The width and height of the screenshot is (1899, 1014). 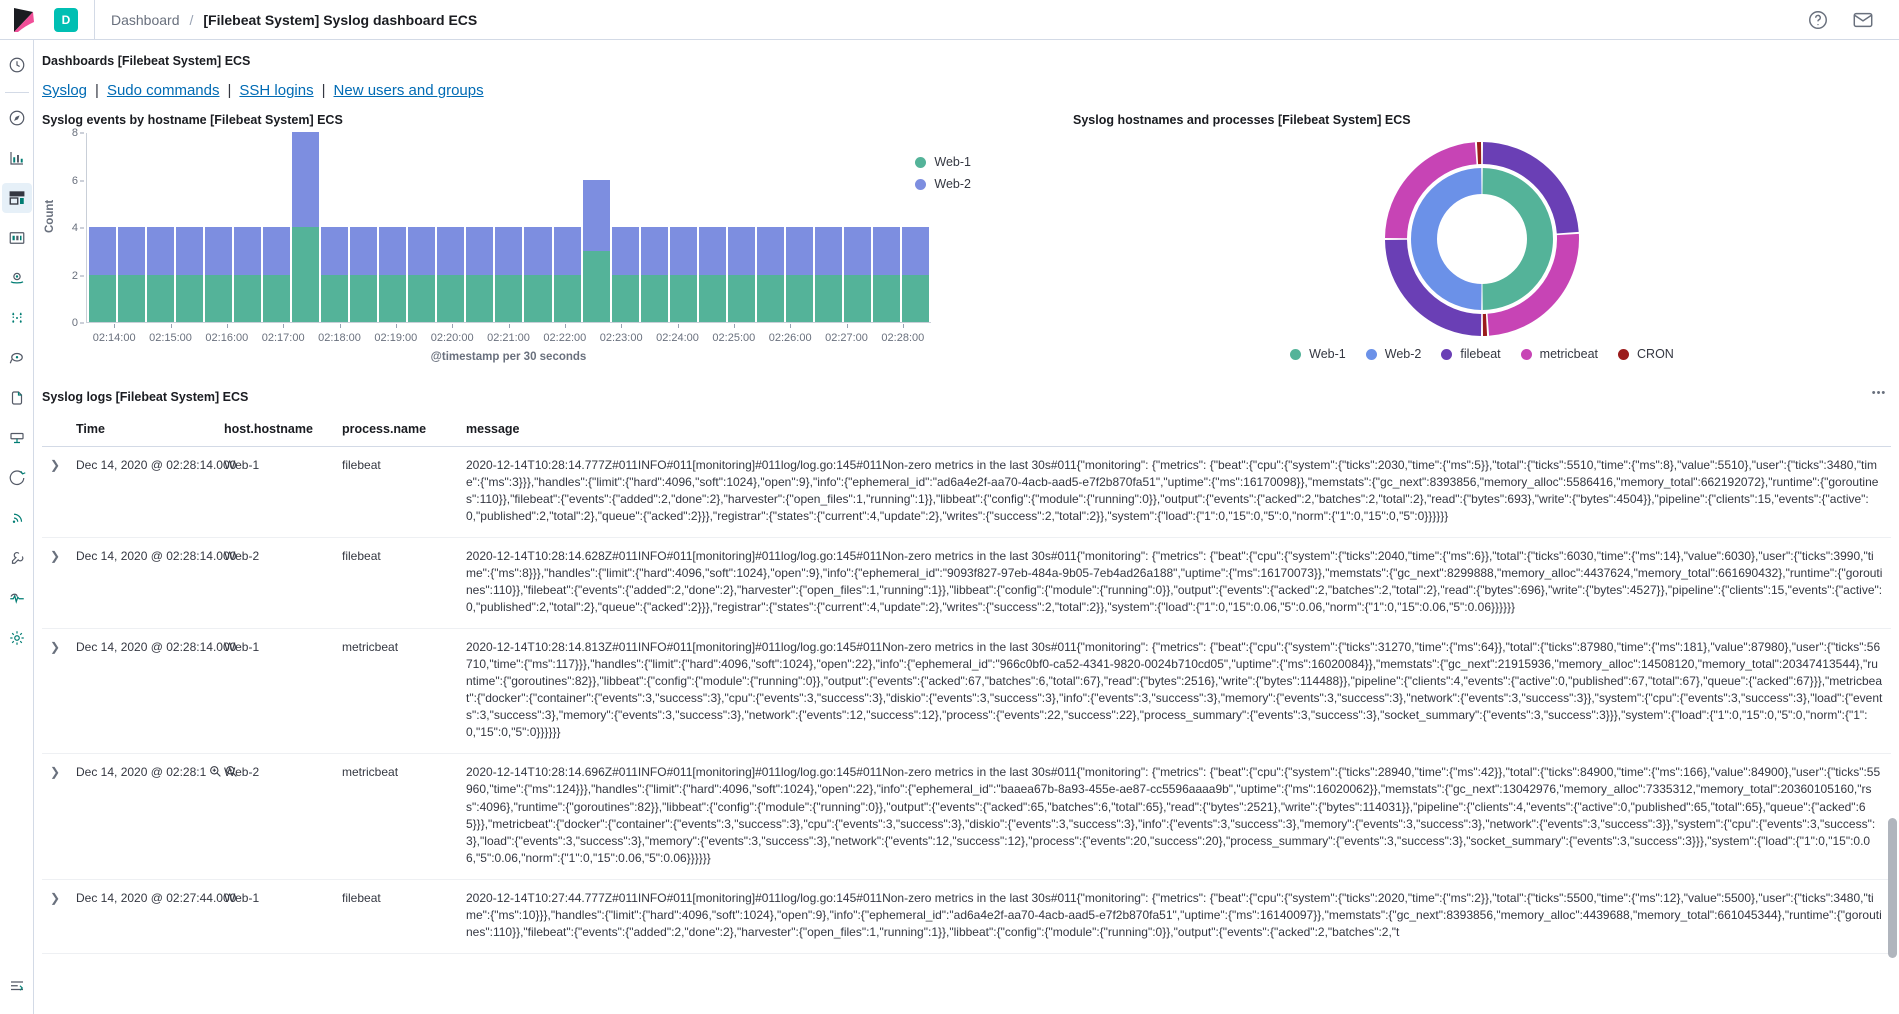 What do you see at coordinates (1892, 888) in the screenshot?
I see `logs-table-scrollbar` at bounding box center [1892, 888].